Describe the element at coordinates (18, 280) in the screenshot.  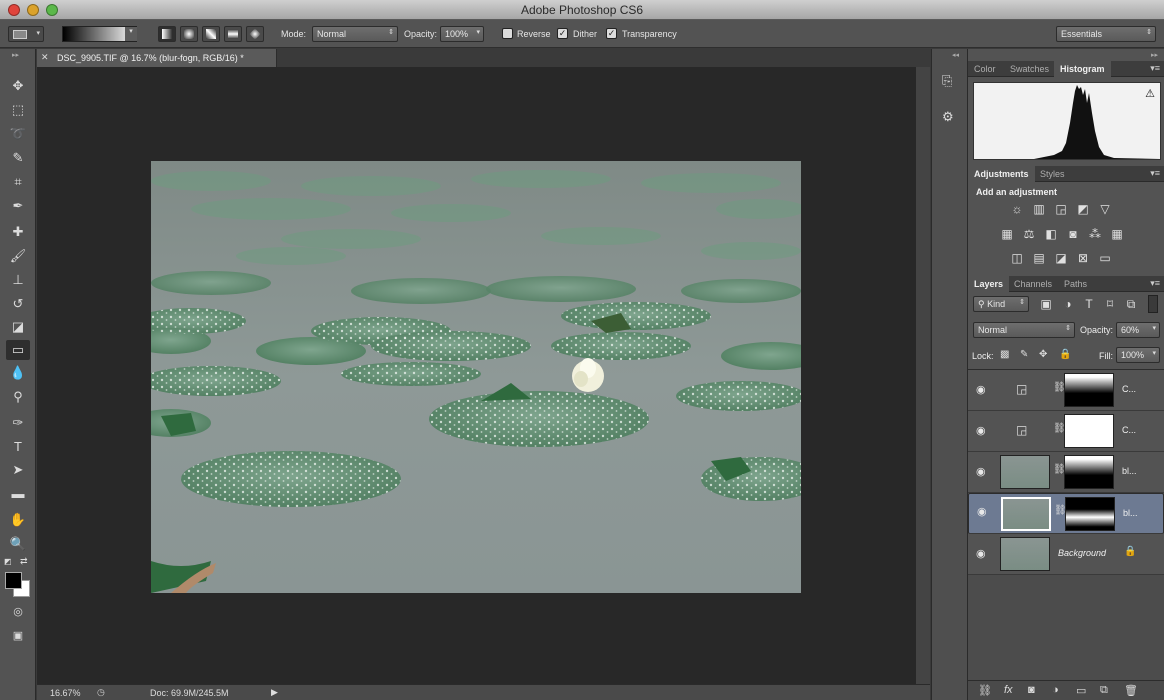
I see `clone-stamp-tool-icon: ⊥` at that location.